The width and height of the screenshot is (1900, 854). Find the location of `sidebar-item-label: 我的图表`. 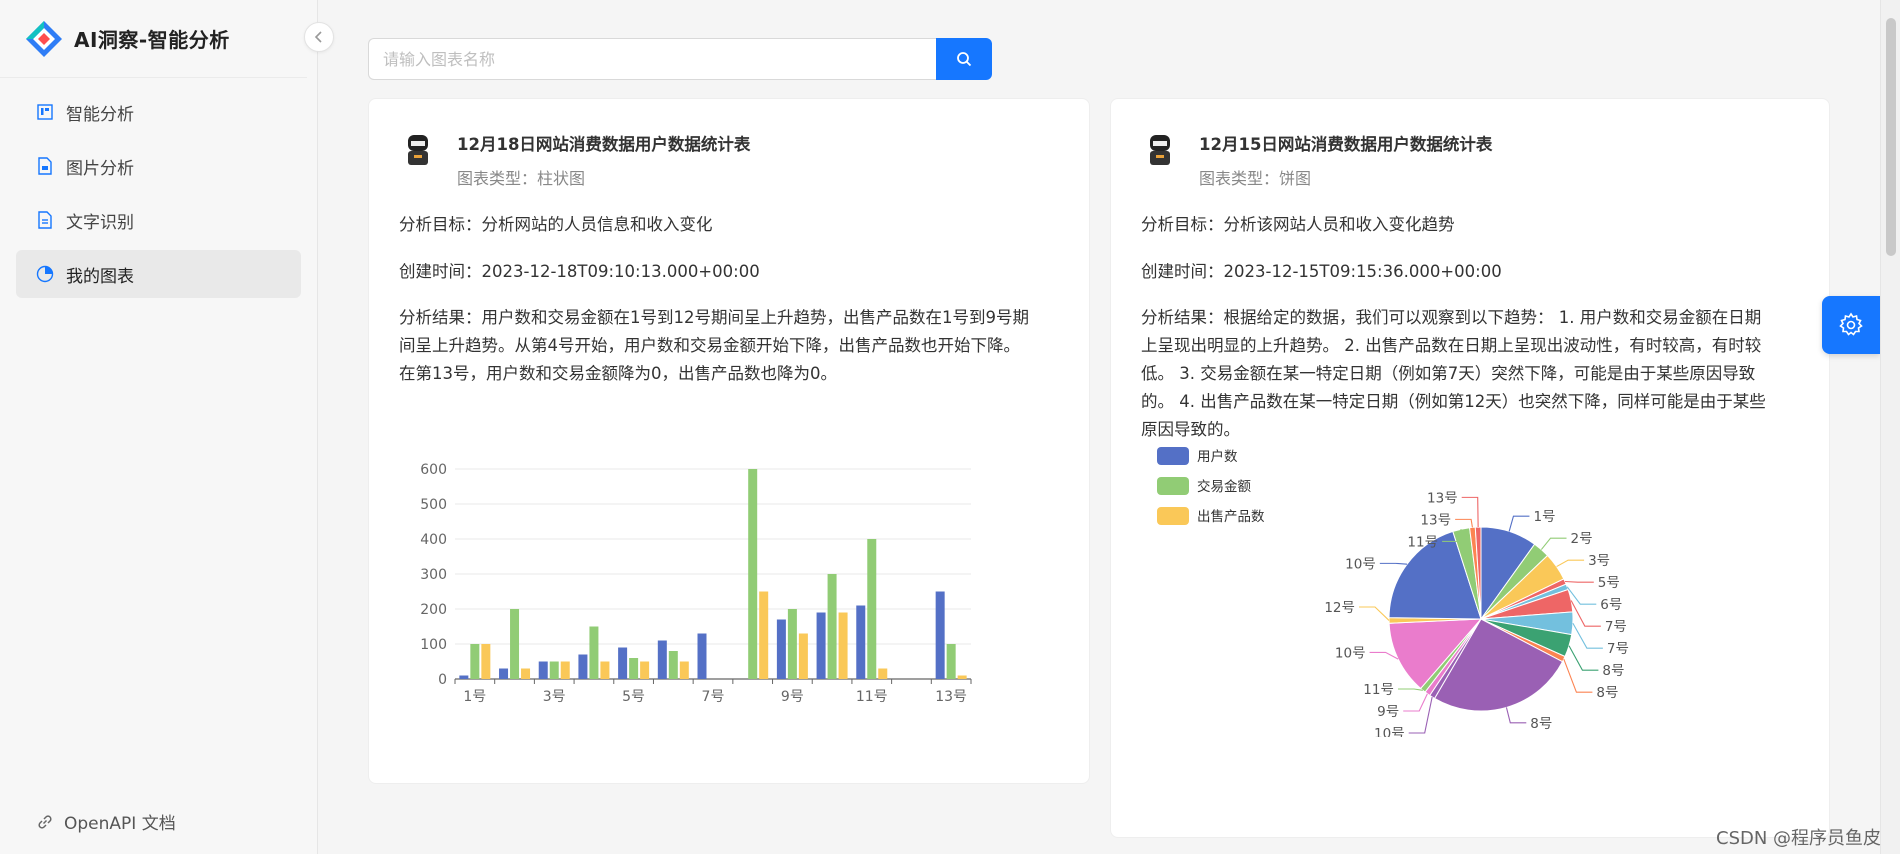

sidebar-item-label: 我的图表 is located at coordinates (100, 276).